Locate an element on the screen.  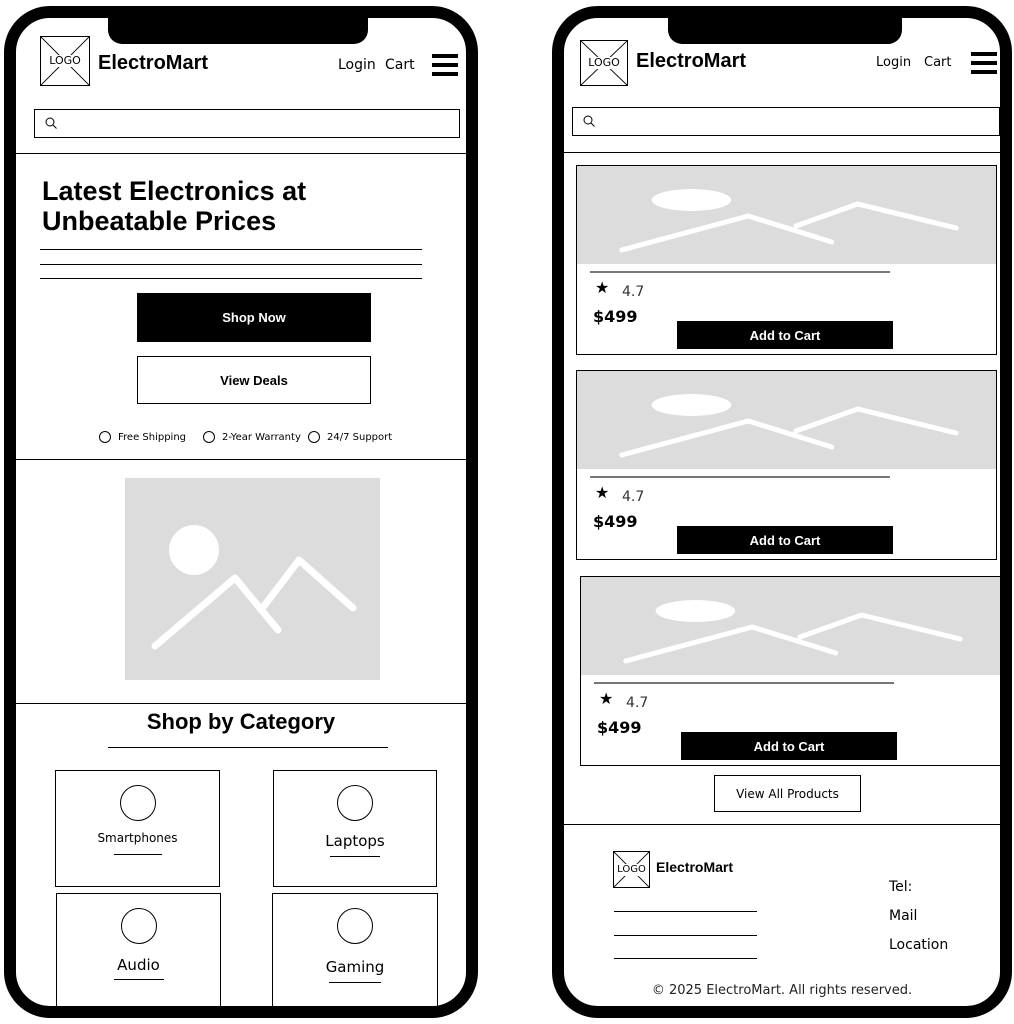
hero-divider is located at coordinates (241, 459).